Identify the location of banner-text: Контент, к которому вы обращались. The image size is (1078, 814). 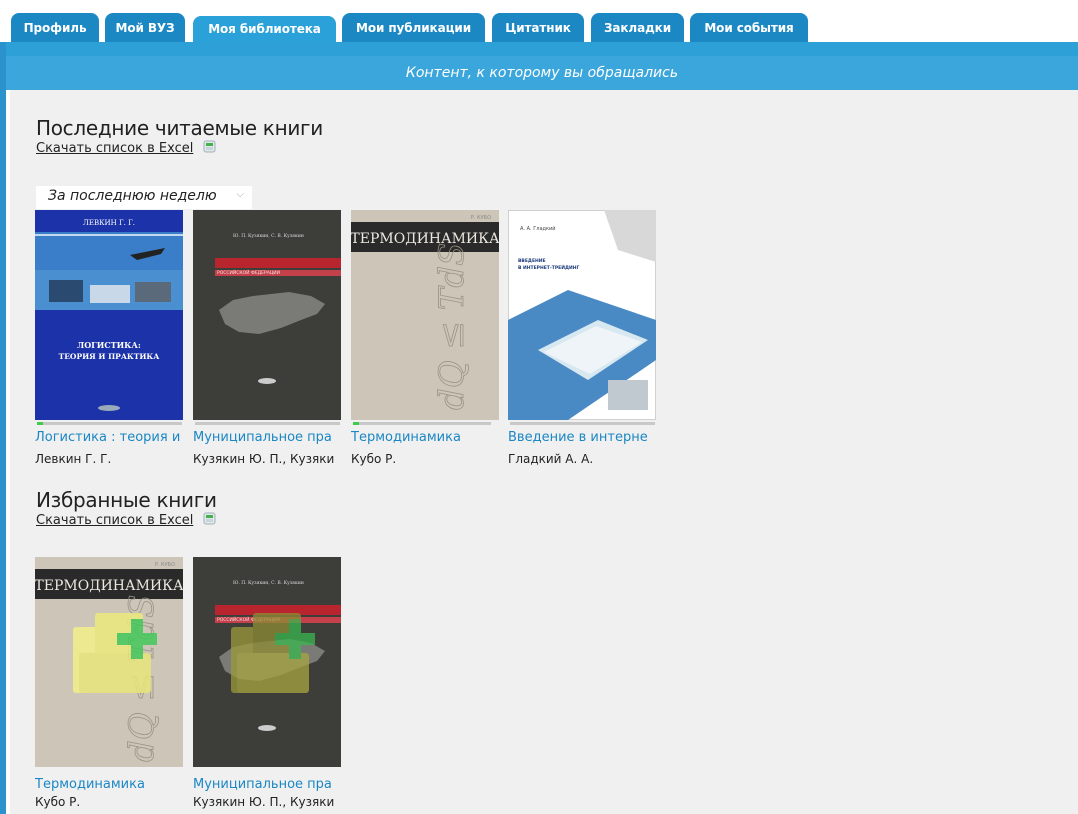
(542, 73).